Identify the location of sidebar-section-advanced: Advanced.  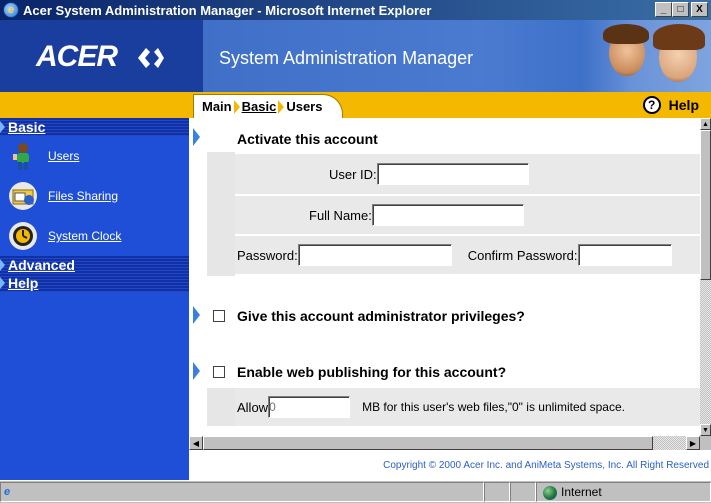
(94, 265).